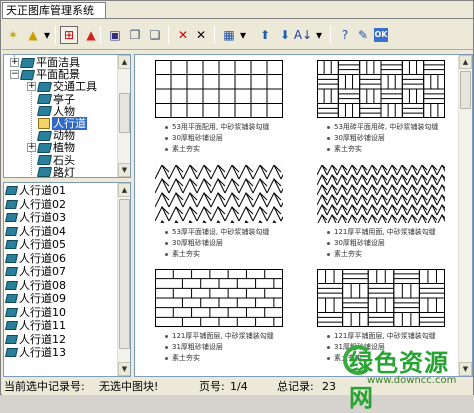  What do you see at coordinates (35, 353) in the screenshot?
I see `list-item: 人行道13` at bounding box center [35, 353].